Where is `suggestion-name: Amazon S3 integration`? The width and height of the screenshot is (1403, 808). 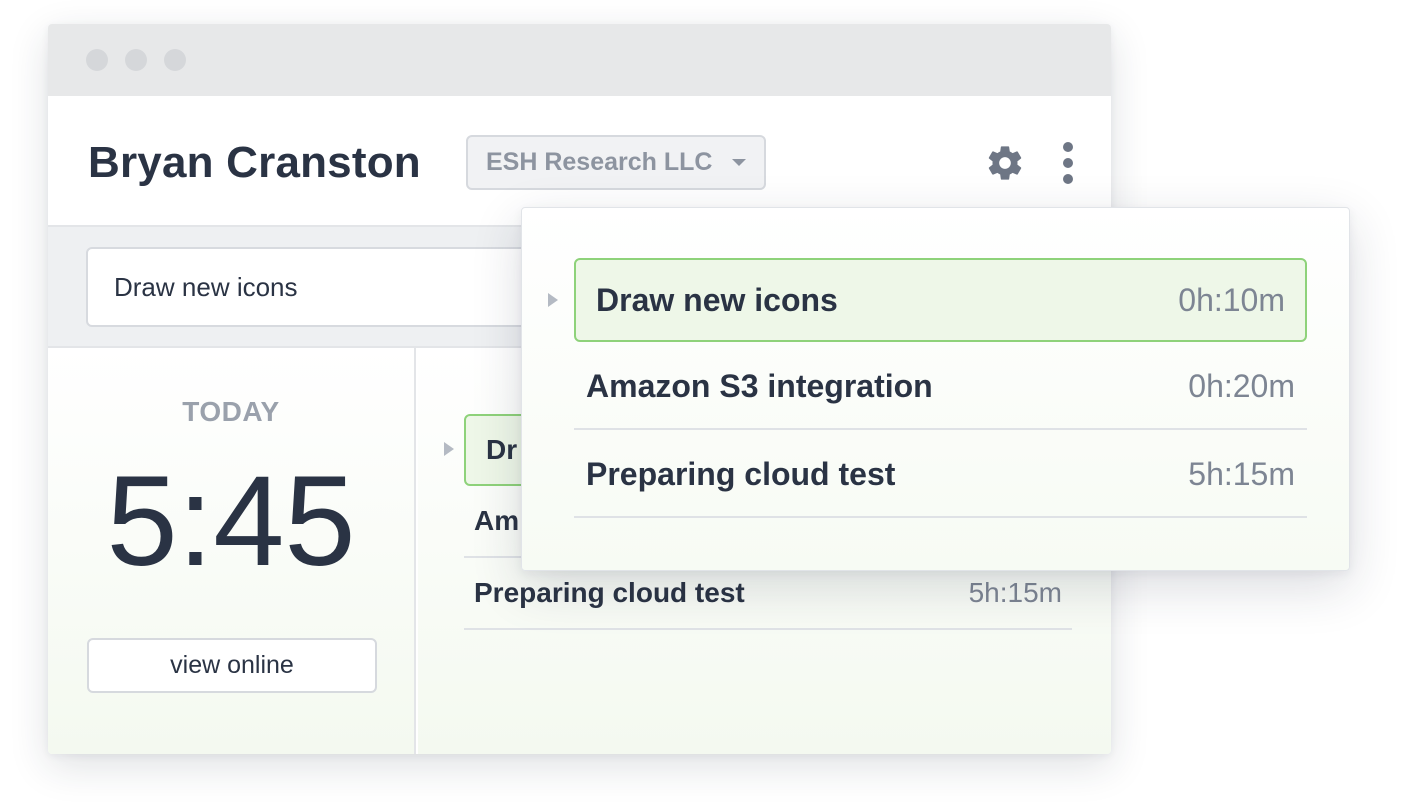
suggestion-name: Amazon S3 integration is located at coordinates (759, 385).